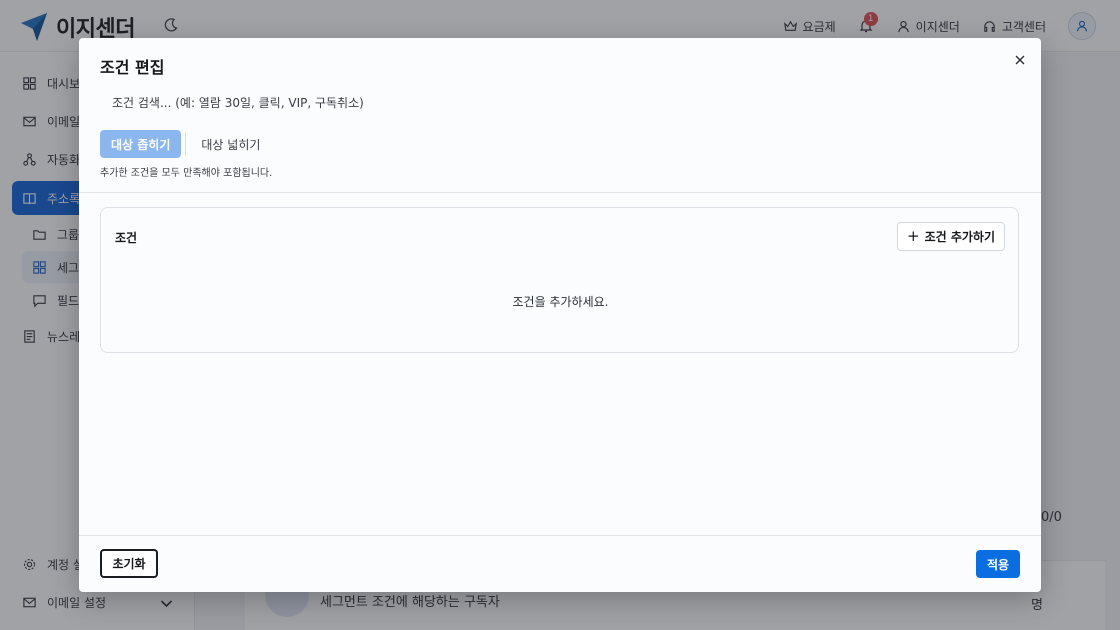 The width and height of the screenshot is (1120, 630). What do you see at coordinates (913, 236) in the screenshot?
I see `plus-icon: +` at bounding box center [913, 236].